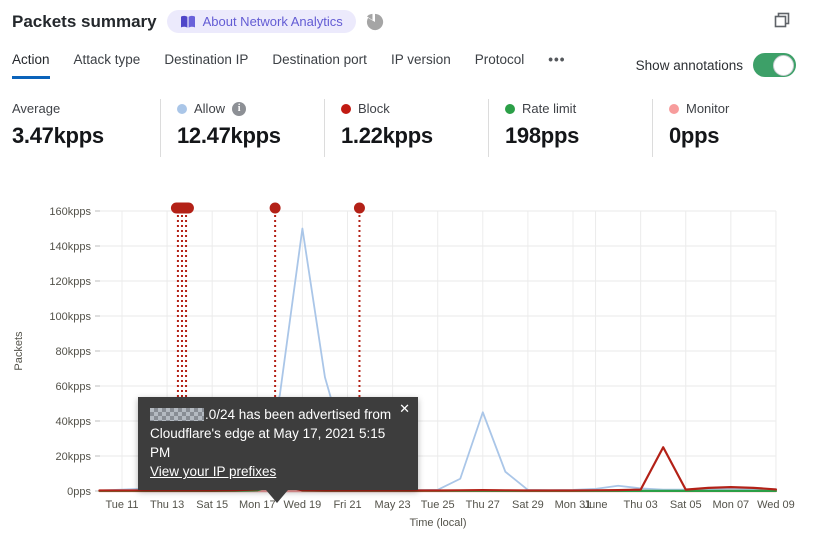  I want to click on tab-action: Action, so click(31, 65).